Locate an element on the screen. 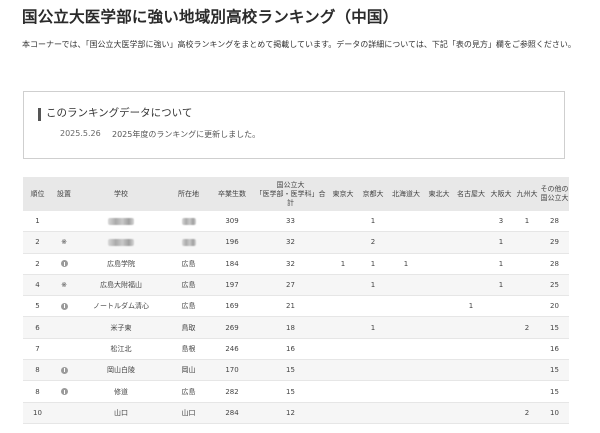 Image resolution: width=600 pixels, height=433 pixels. header-tohoku: 東北大 is located at coordinates (439, 194).